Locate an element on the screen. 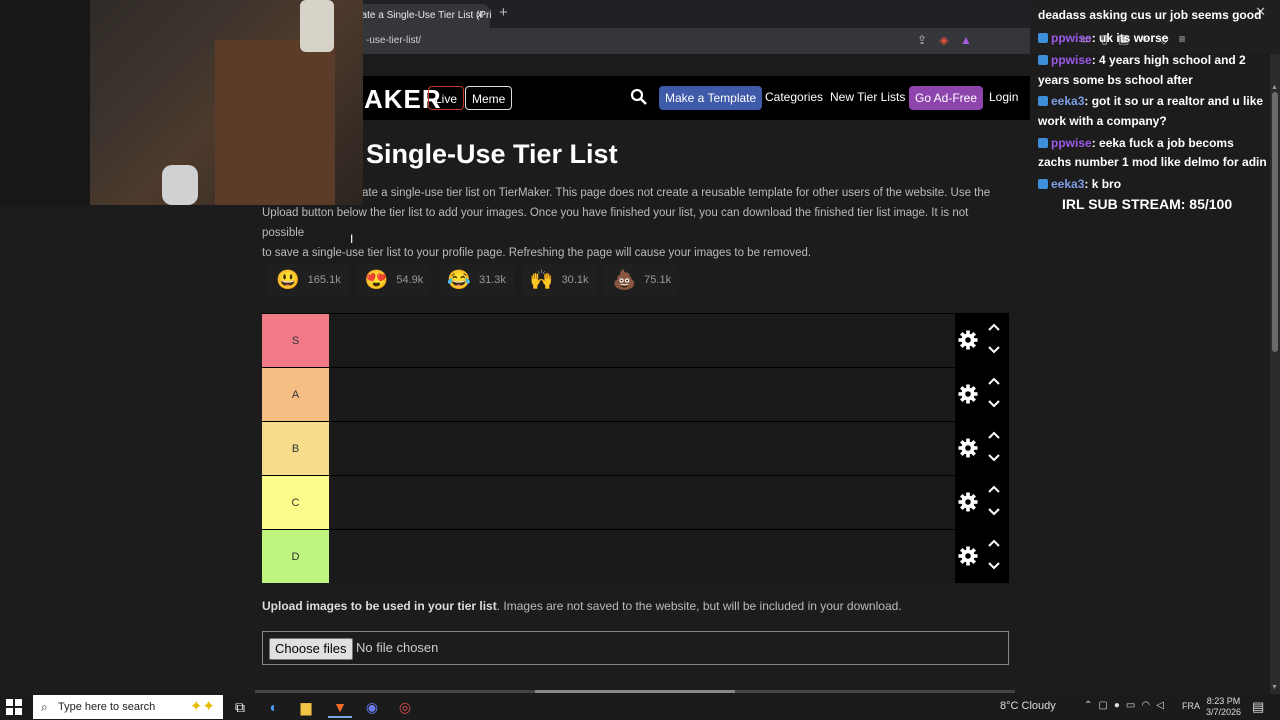 The image size is (1280, 720). chat-text: zachs number 1 mod like delmo for adin is located at coordinates (1152, 162).